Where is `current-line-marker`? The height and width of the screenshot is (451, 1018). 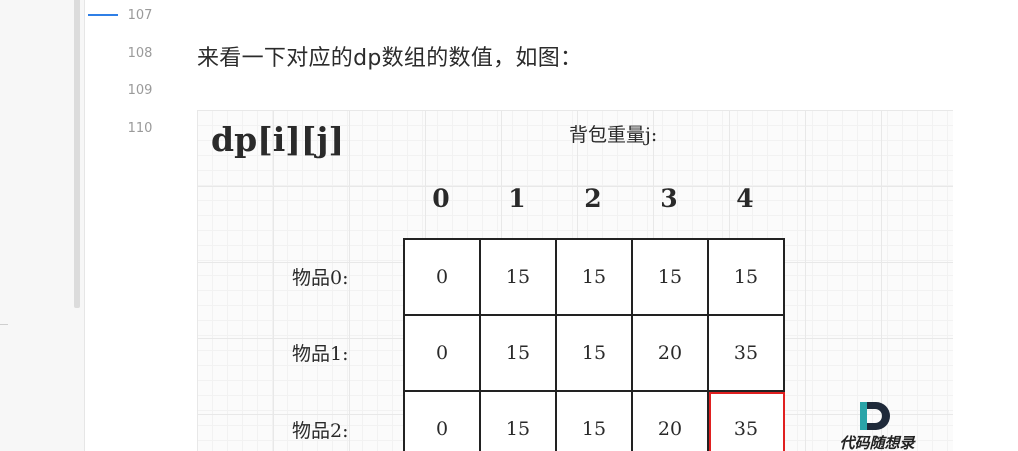
current-line-marker is located at coordinates (103, 15).